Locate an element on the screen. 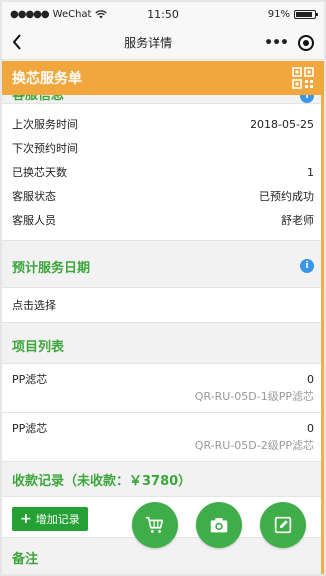 The image size is (326, 576). row-days-replaced: 已换芯天数 1 is located at coordinates (163, 172).